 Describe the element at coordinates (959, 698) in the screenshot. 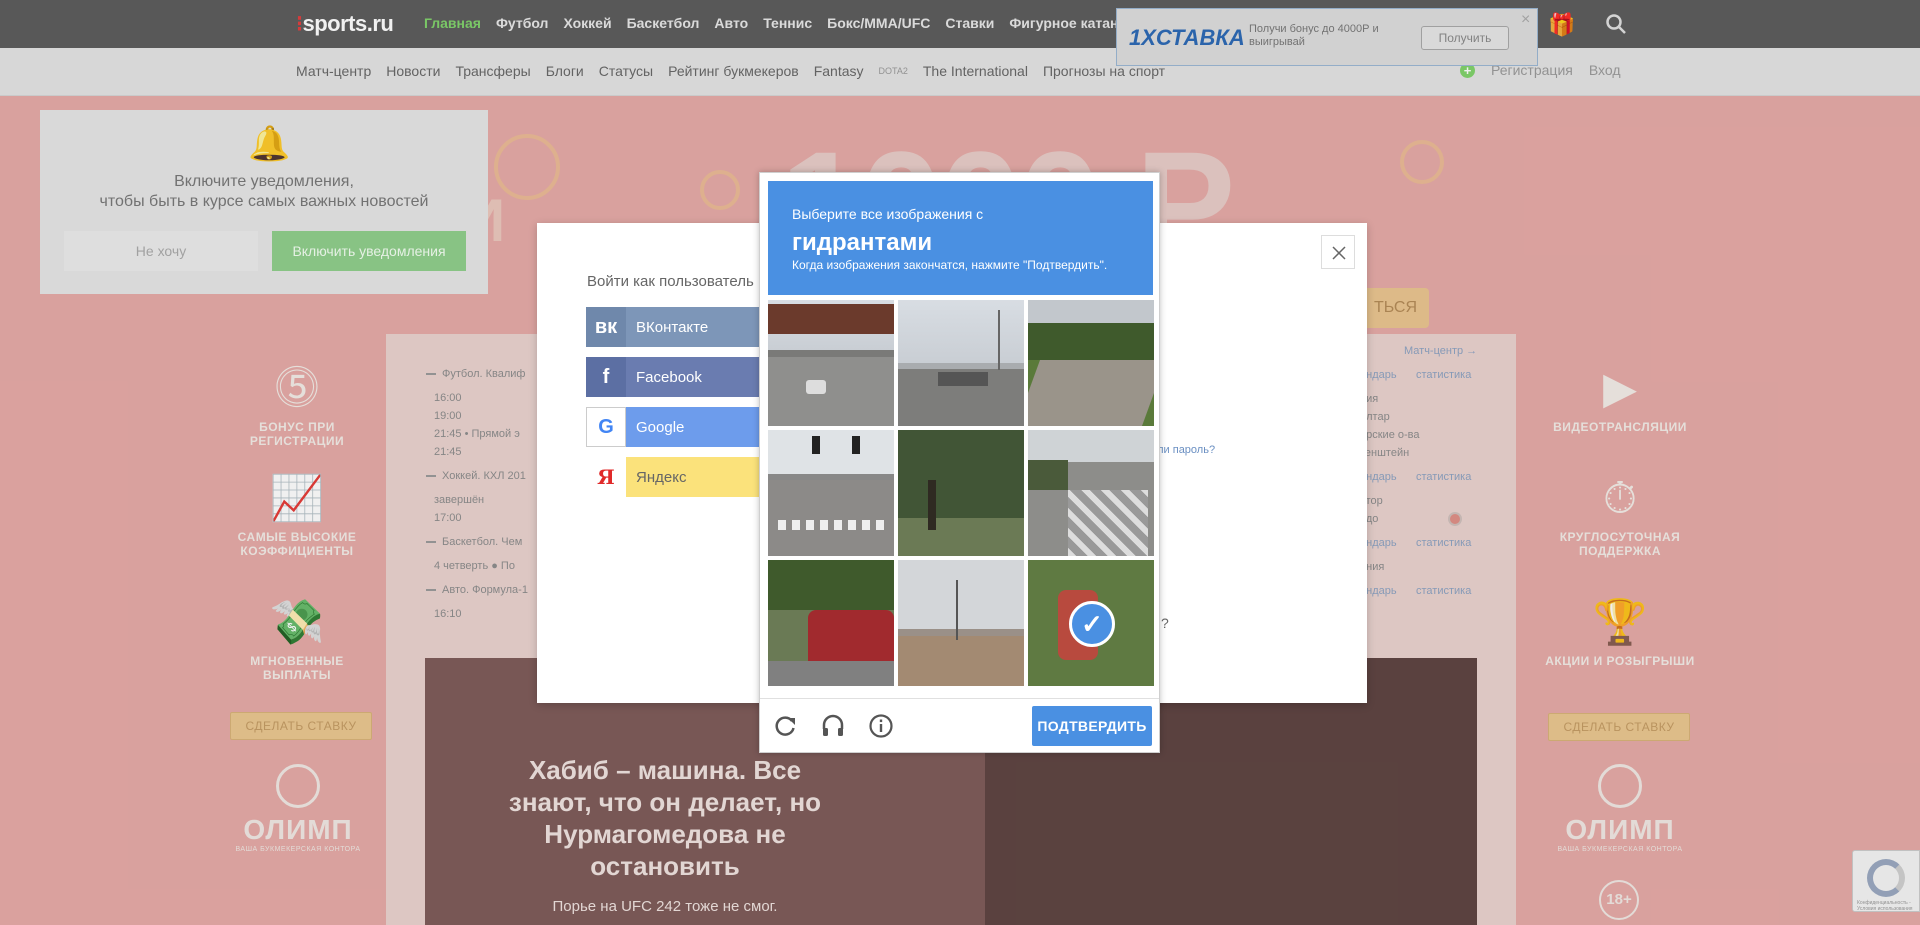

I see `captcha-footer-divider` at that location.